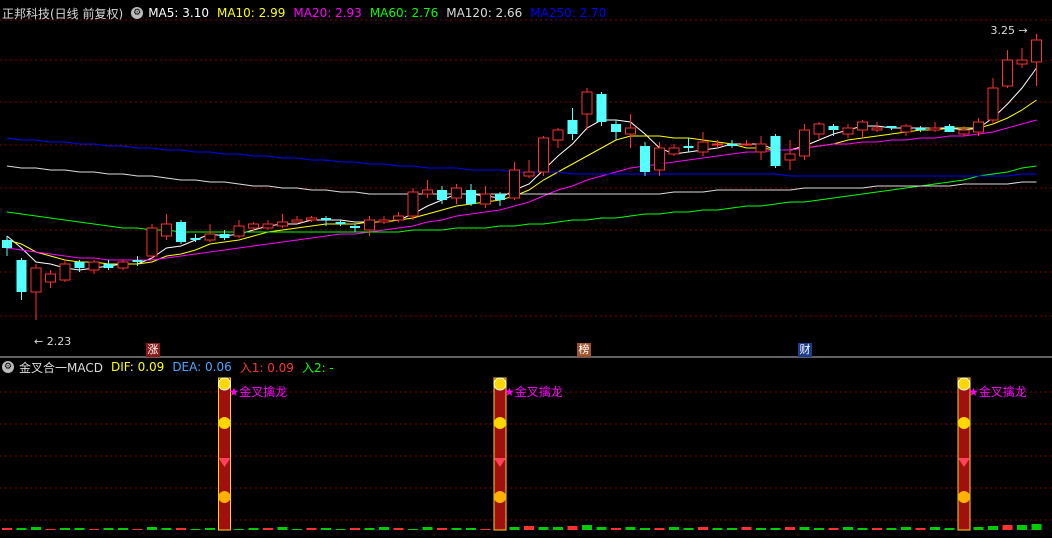 This screenshot has width=1052, height=538. Describe the element at coordinates (964, 454) in the screenshot. I see `signal-column` at that location.